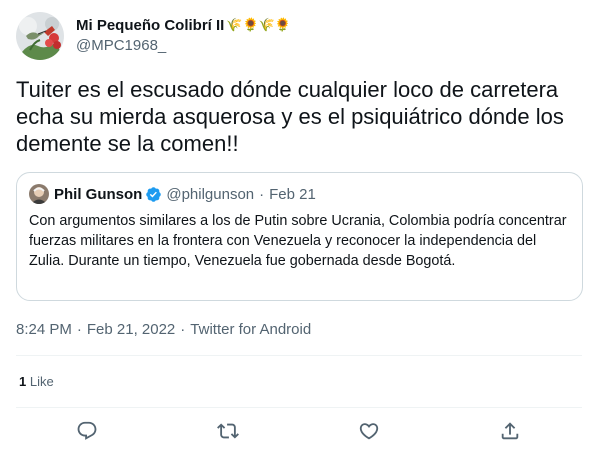 The width and height of the screenshot is (598, 455). I want to click on author-handle: @MPC1968_, so click(183, 46).